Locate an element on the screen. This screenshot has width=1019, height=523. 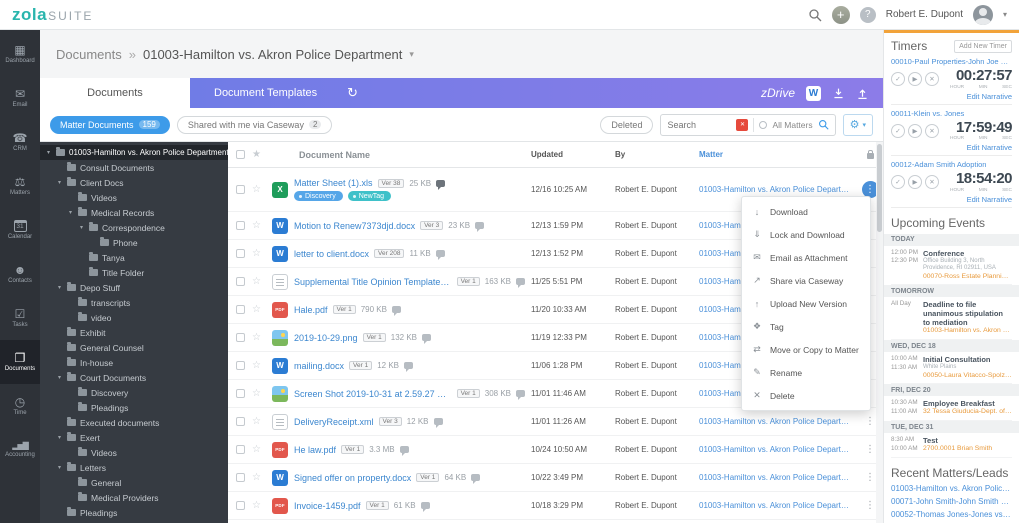
all-matters-radio is located at coordinates (763, 124).